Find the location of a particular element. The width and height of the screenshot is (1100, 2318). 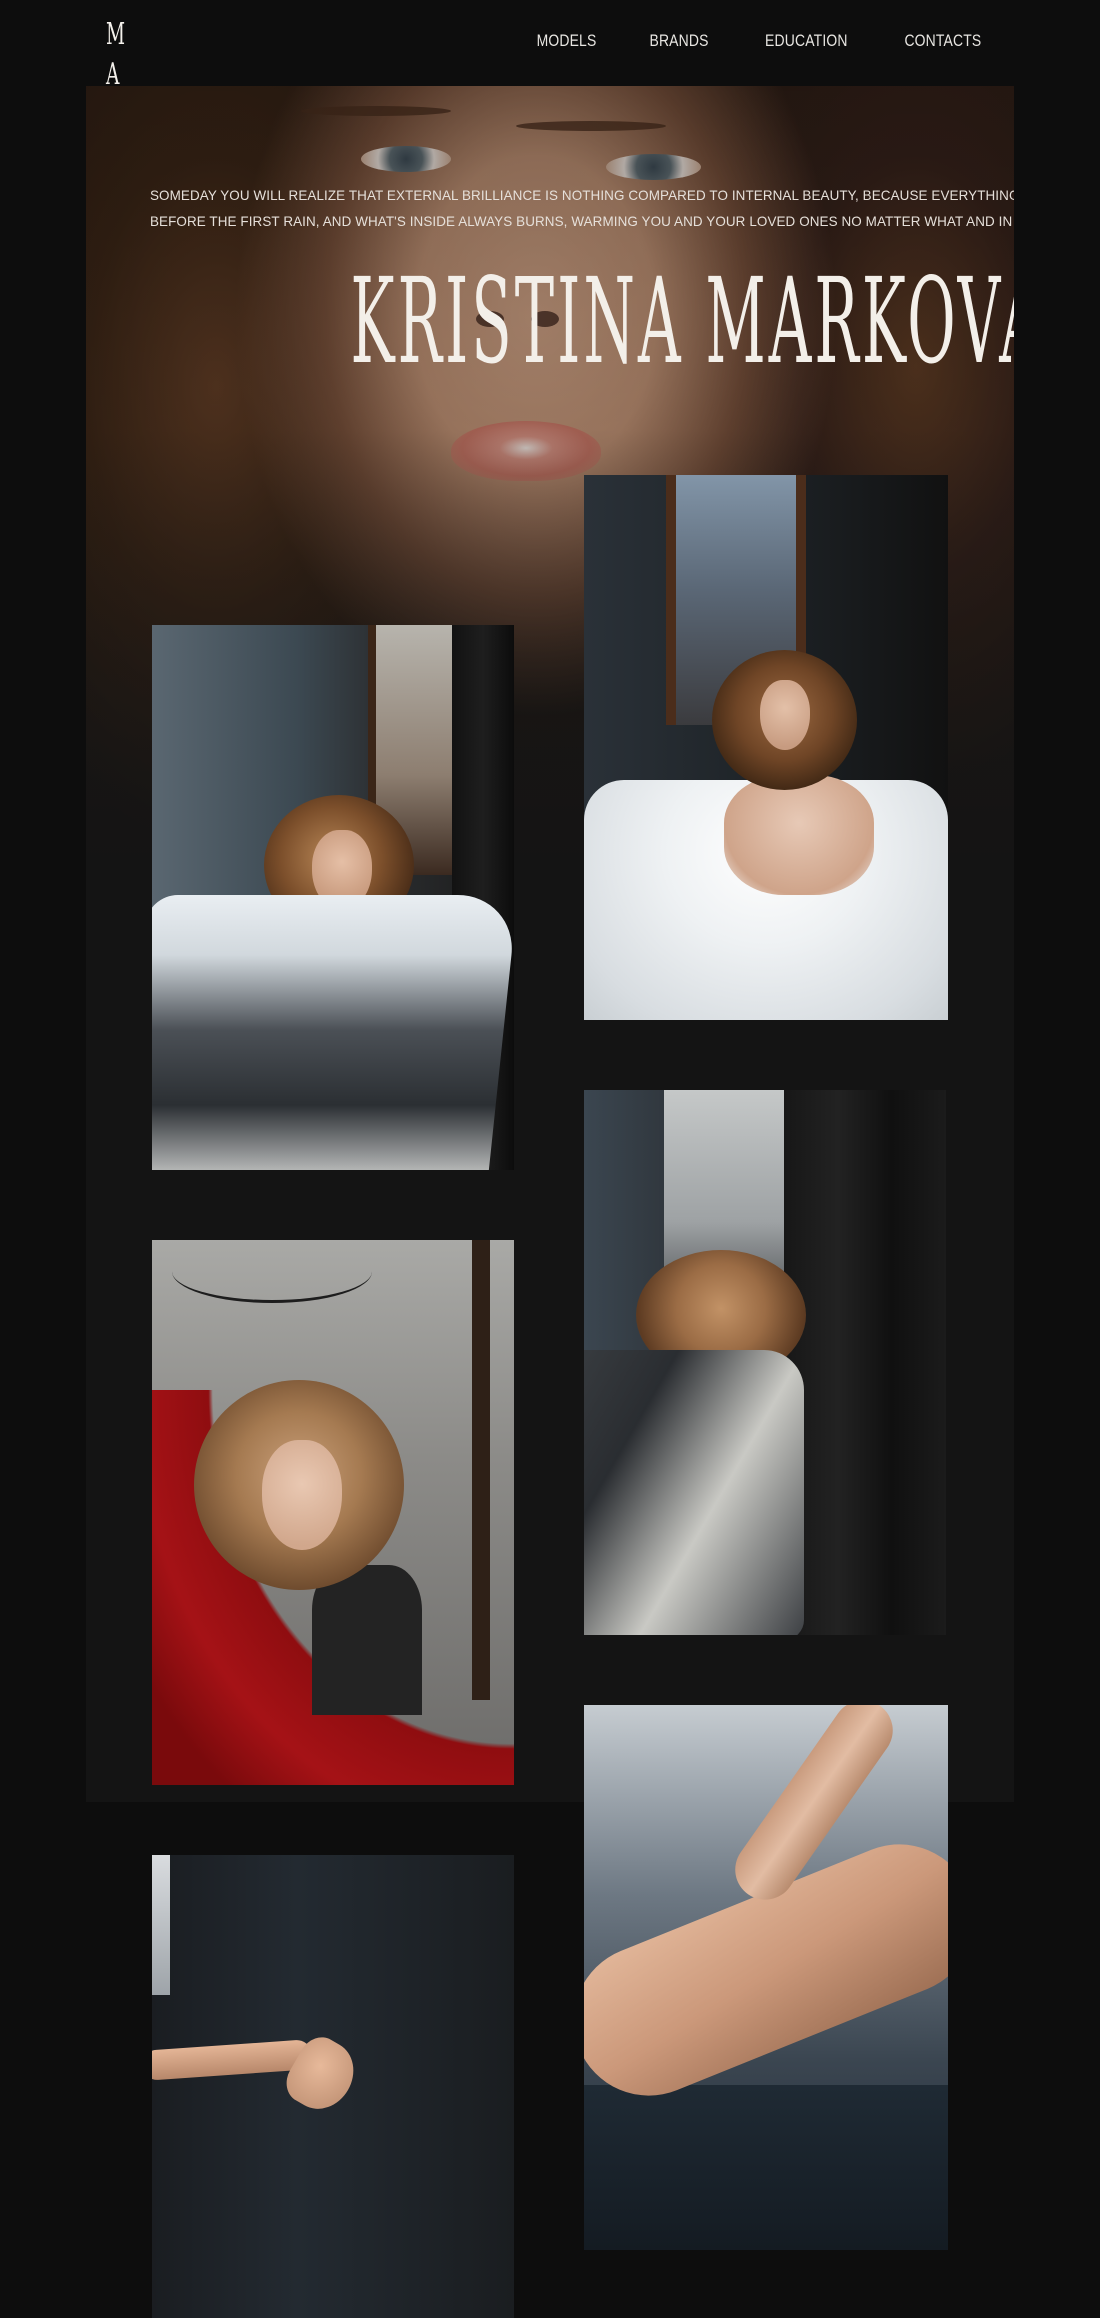

logo-letter-m: M is located at coordinates (115, 34).